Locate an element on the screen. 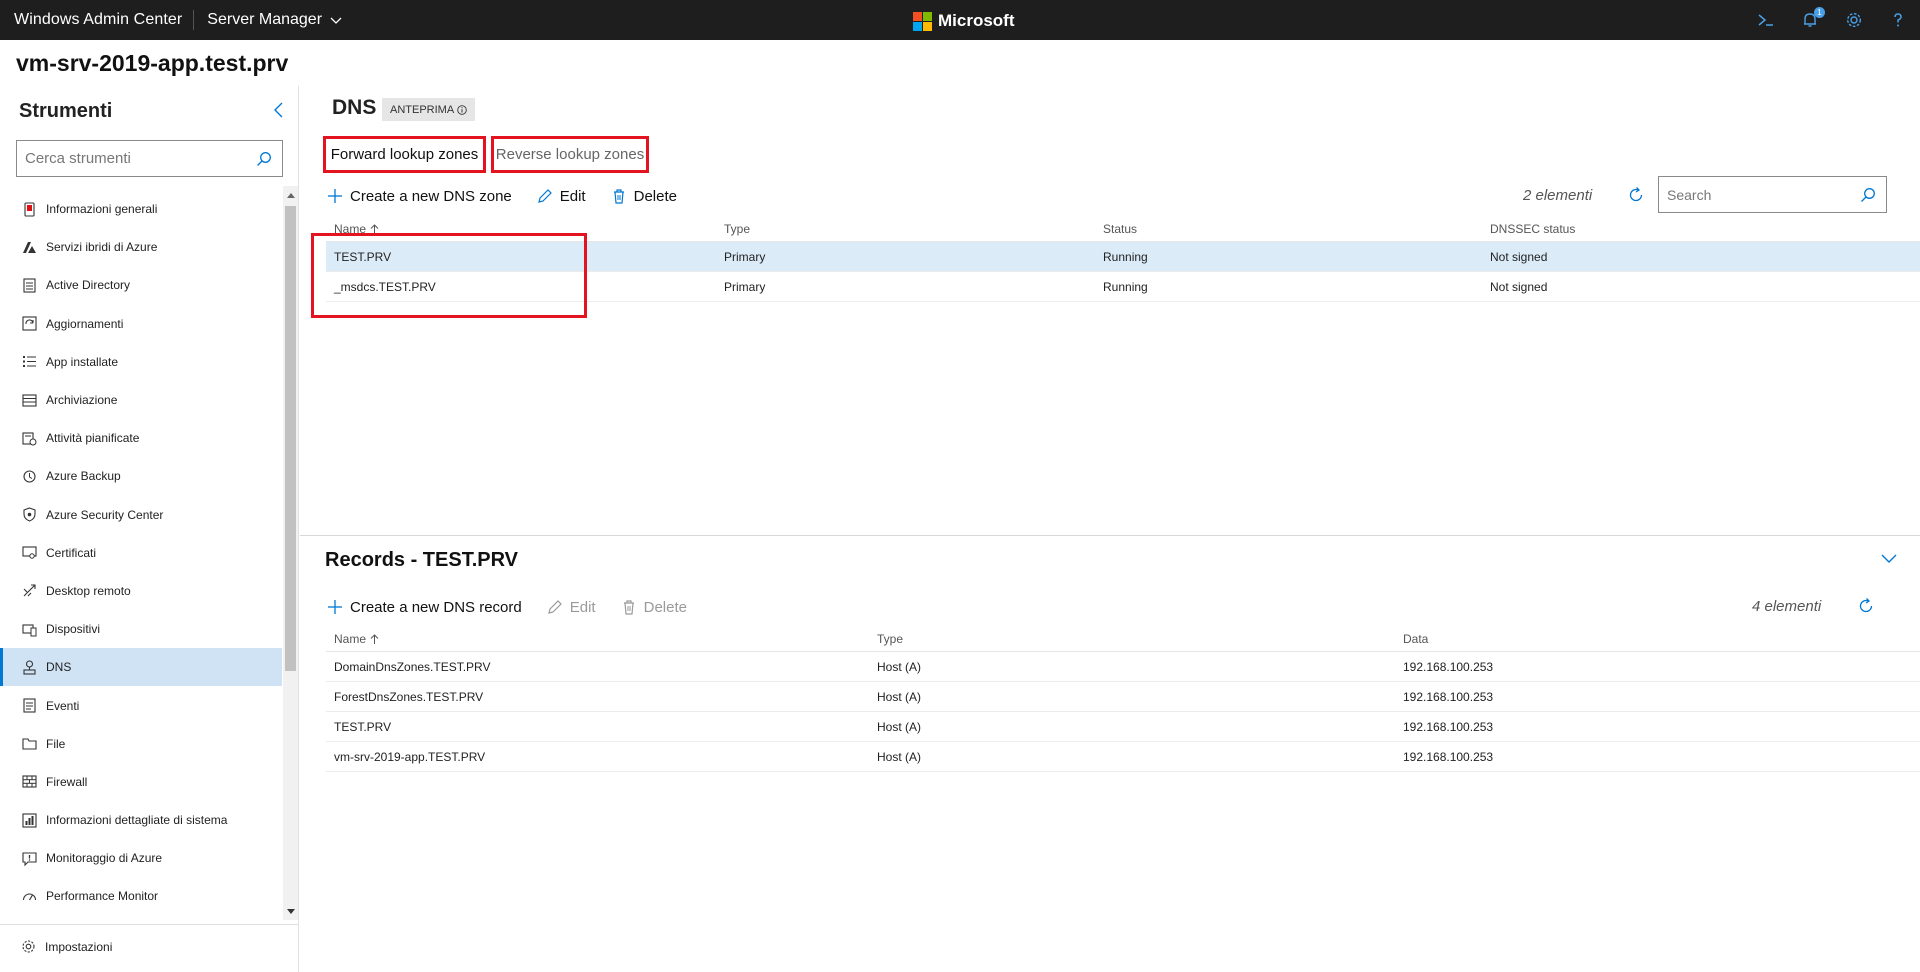  sidebar-title: Strumenti is located at coordinates (66, 111).